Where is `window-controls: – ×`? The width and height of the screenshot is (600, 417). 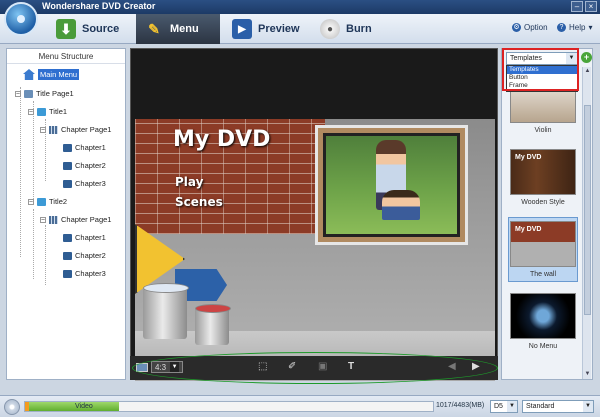
window-controls: – × is located at coordinates (584, 6).